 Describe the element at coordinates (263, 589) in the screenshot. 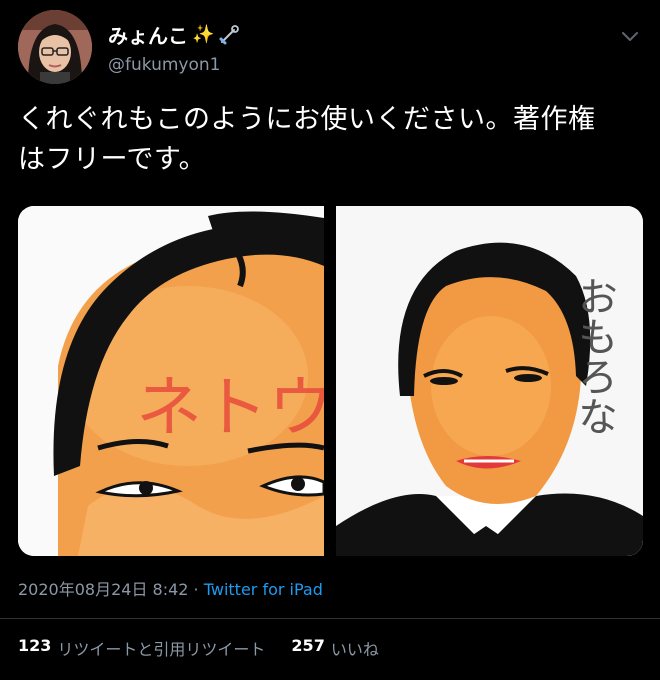

I see `source-link: Twitter for iPad` at that location.